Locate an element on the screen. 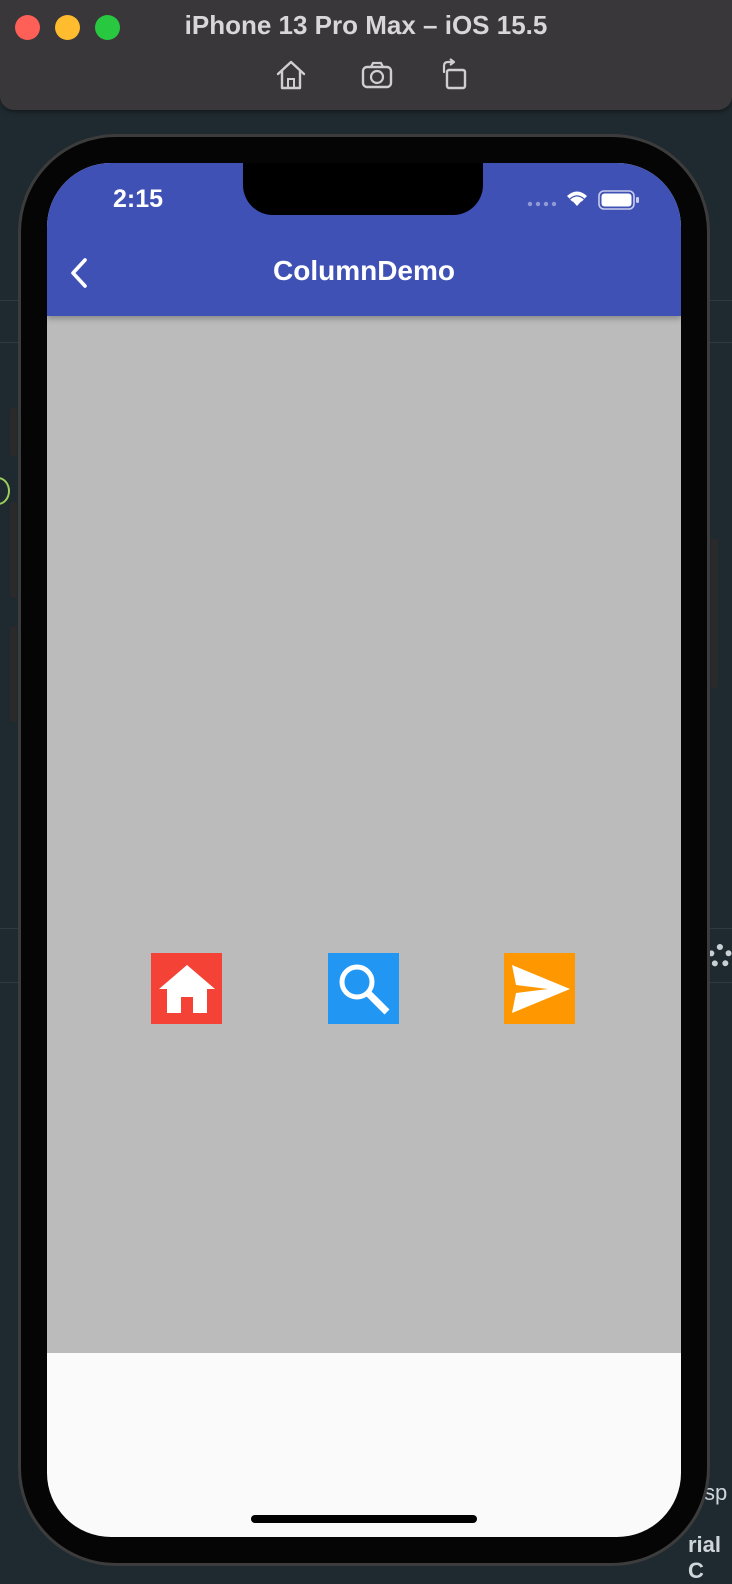  screenshot-icon is located at coordinates (377, 75).